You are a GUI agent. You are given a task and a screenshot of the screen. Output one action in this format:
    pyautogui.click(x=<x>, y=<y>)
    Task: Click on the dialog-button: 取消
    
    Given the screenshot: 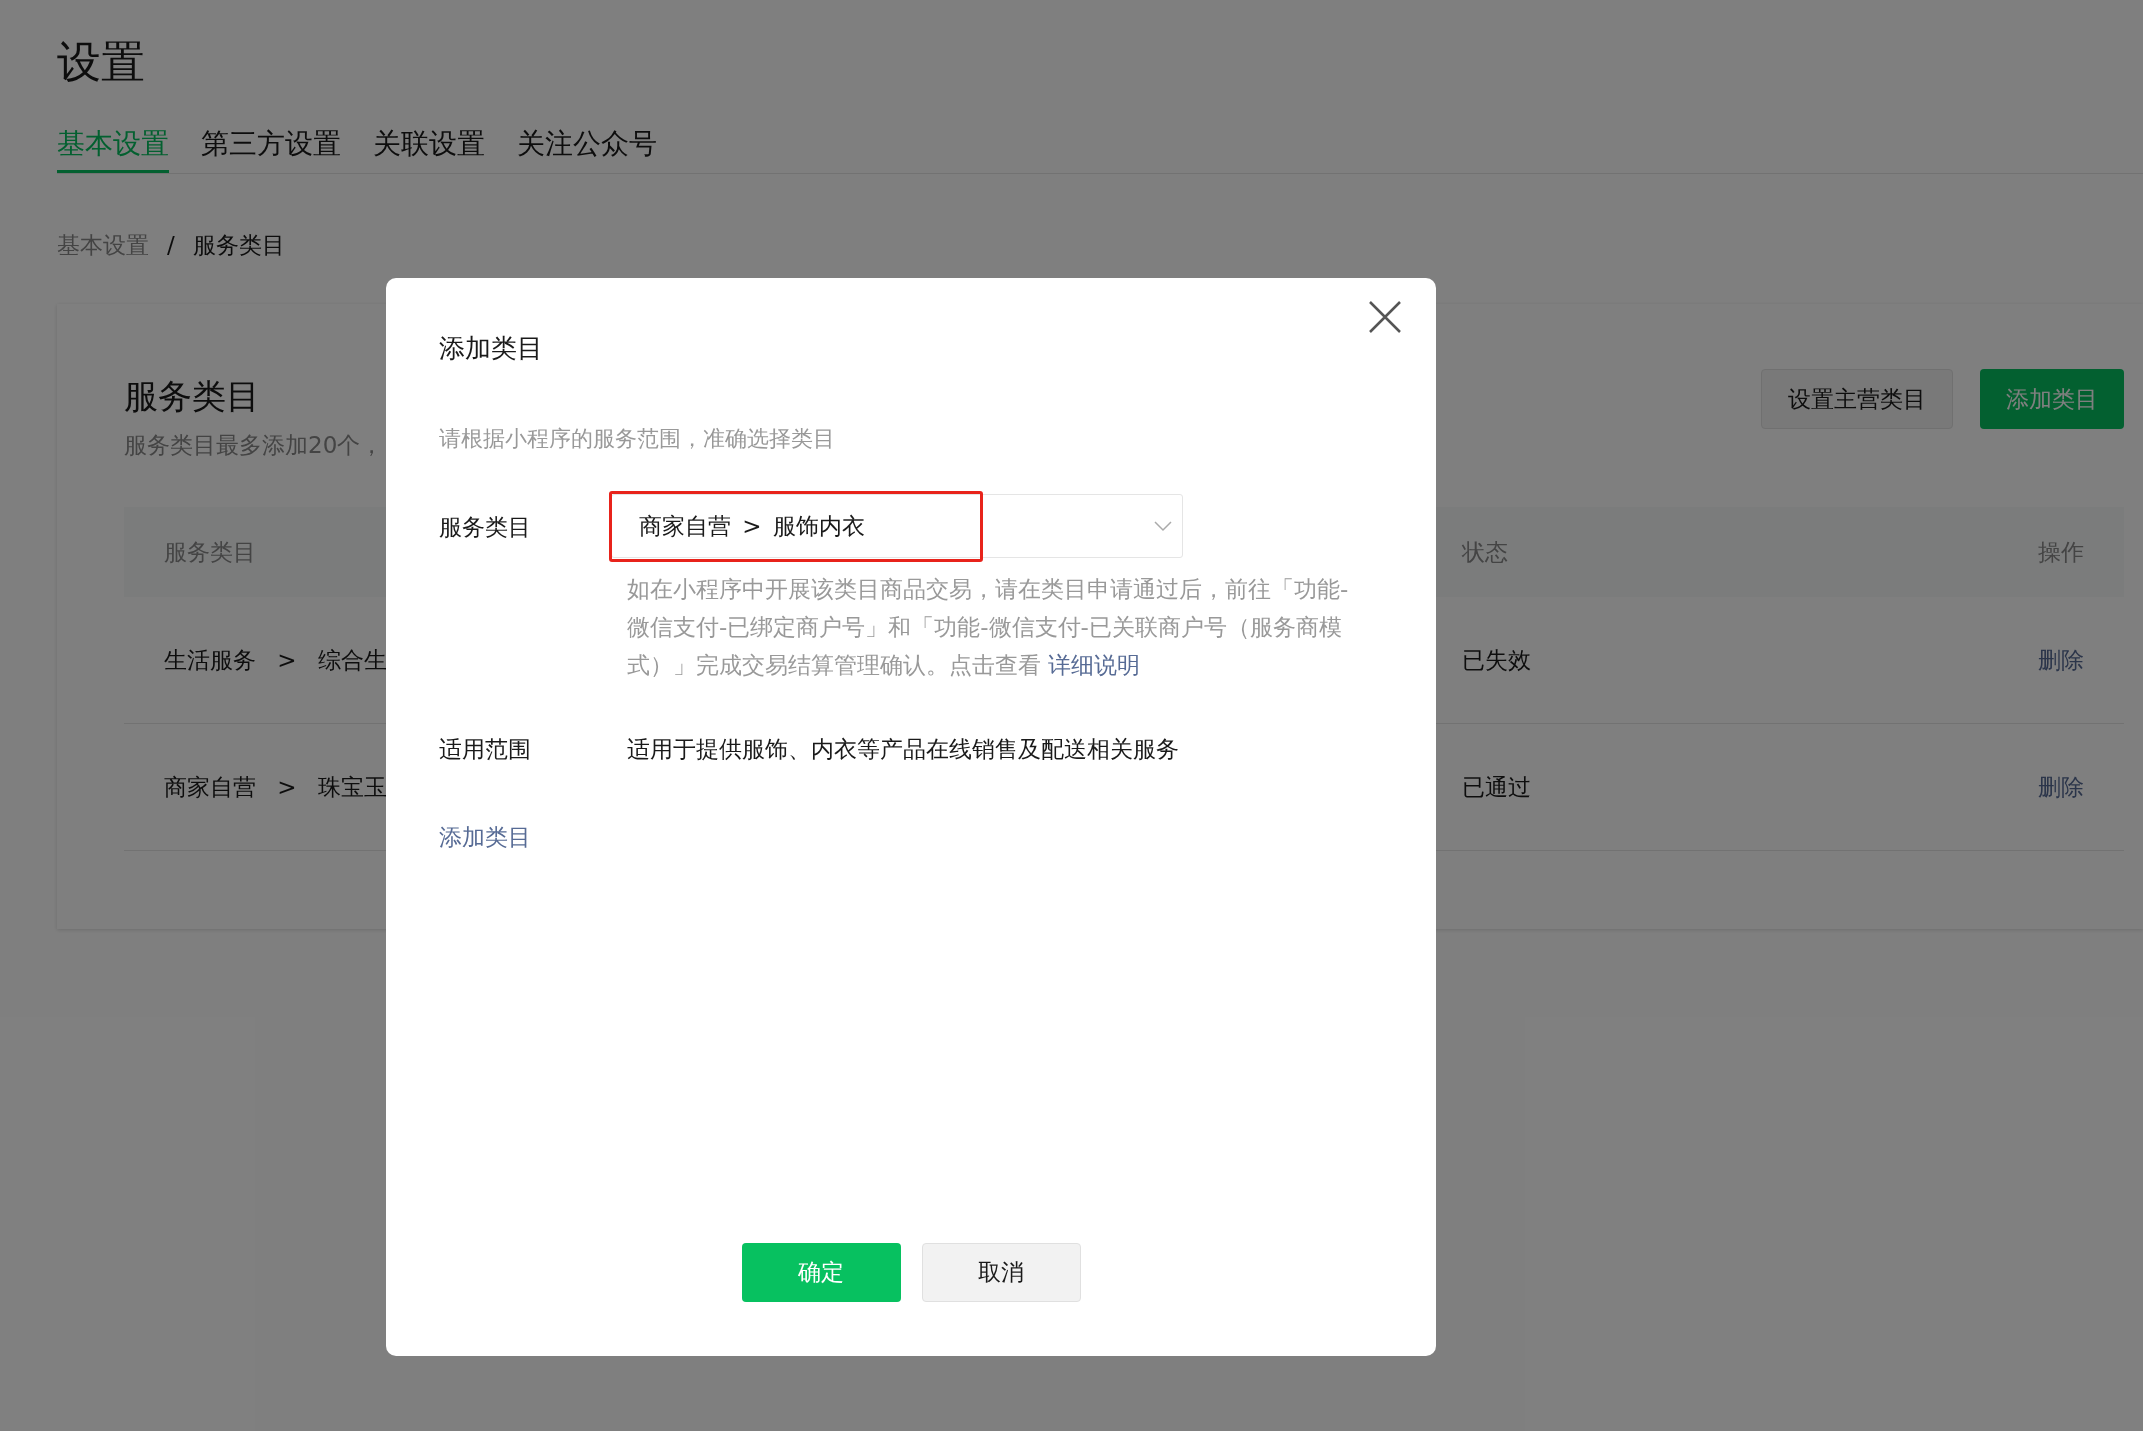 What is the action you would take?
    pyautogui.click(x=1001, y=1272)
    